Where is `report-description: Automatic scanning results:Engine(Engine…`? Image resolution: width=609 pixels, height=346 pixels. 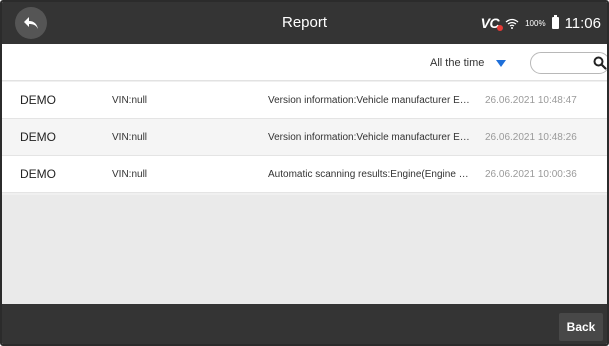 report-description: Automatic scanning results:Engine(Engine… is located at coordinates (370, 174).